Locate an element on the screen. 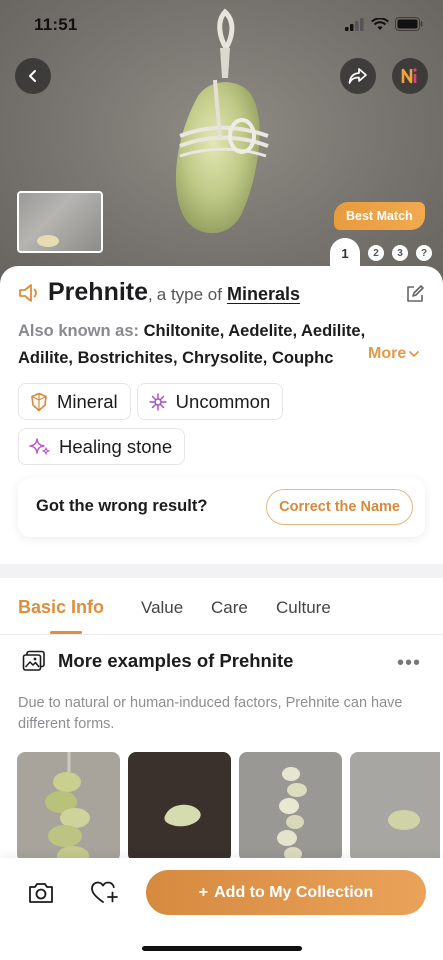  wrong-result-banner: Got the wrong result? Correct the Name is located at coordinates (221, 507).